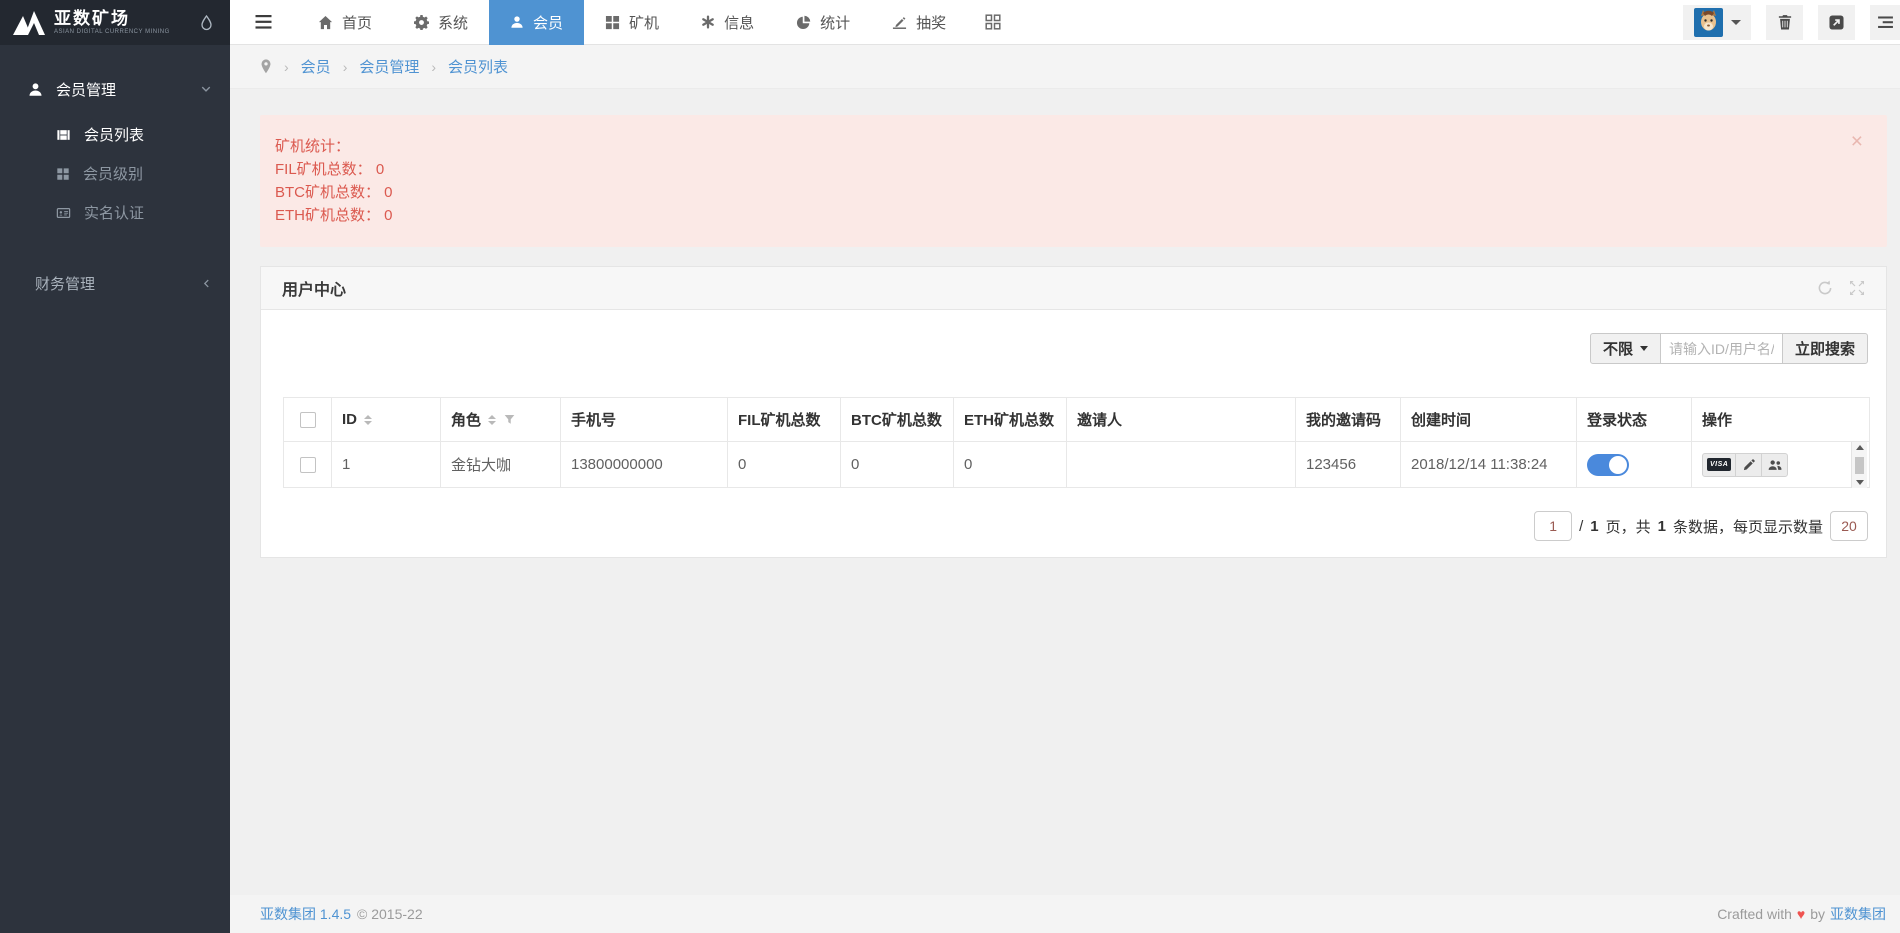 This screenshot has height=933, width=1900. Describe the element at coordinates (115, 283) in the screenshot. I see `sidebar-group-finance-management: 财务管理` at that location.